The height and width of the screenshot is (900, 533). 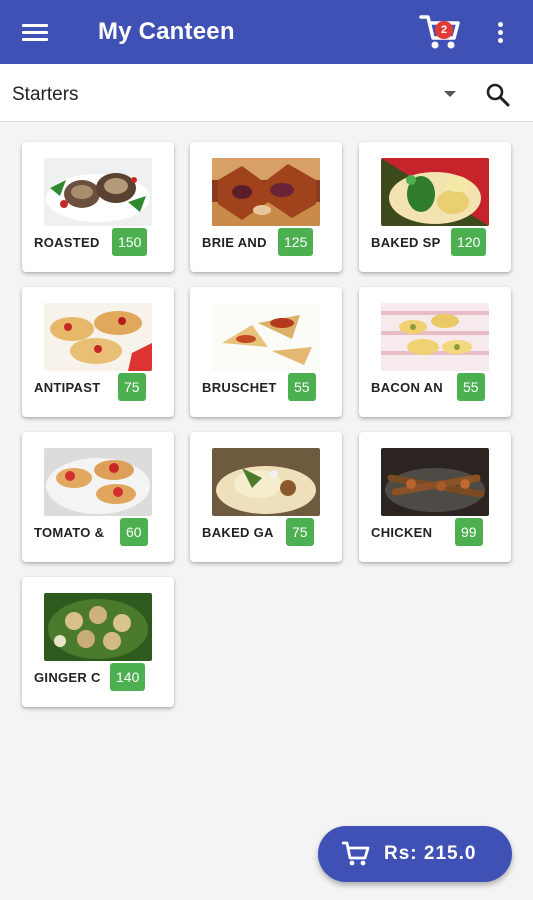 I want to click on food-card: BAKED GA 75, so click(x=266, y=497).